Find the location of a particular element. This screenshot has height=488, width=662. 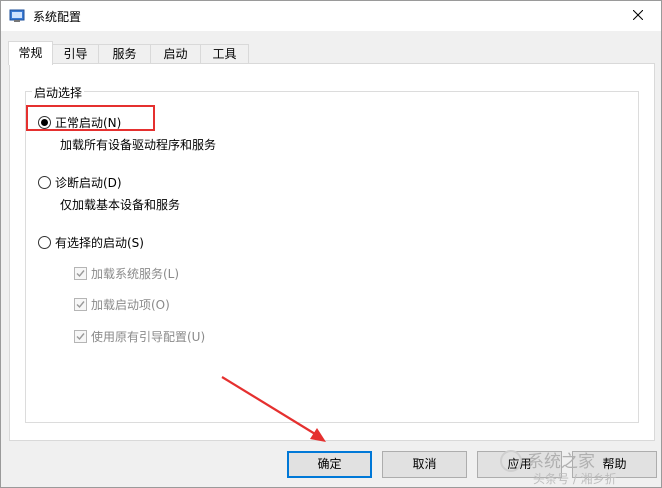

close-icon is located at coordinates (638, 16).